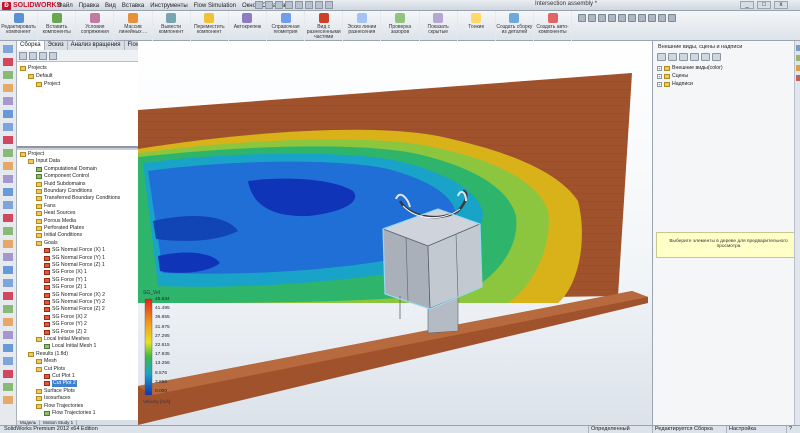 This screenshot has width=800, height=433. What do you see at coordinates (65, 272) in the screenshot?
I see `tree-item: SG Force (X) 1` at bounding box center [65, 272].